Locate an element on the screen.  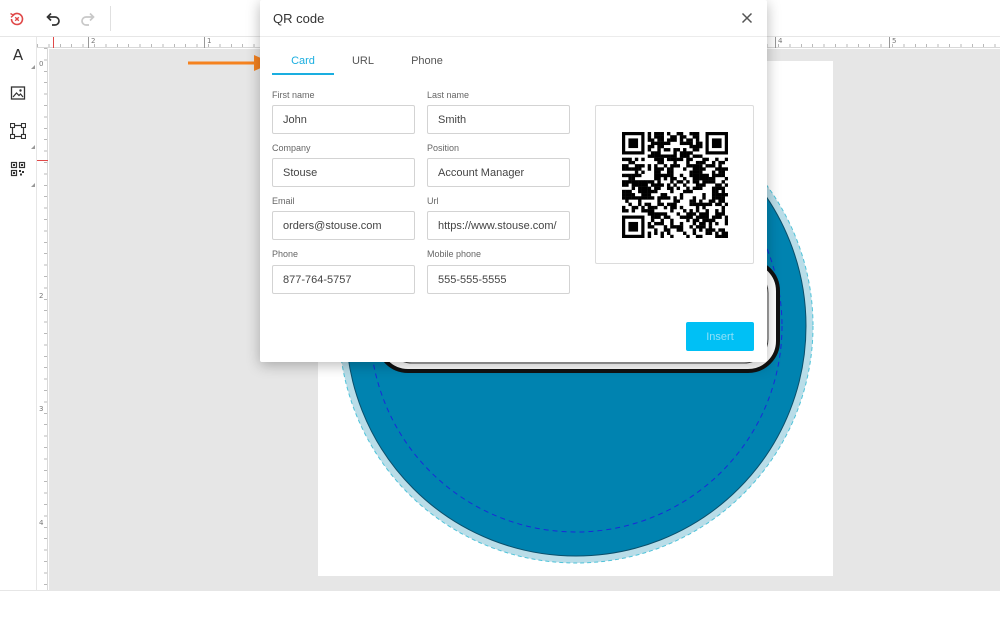
url-label: Url is located at coordinates (433, 201).